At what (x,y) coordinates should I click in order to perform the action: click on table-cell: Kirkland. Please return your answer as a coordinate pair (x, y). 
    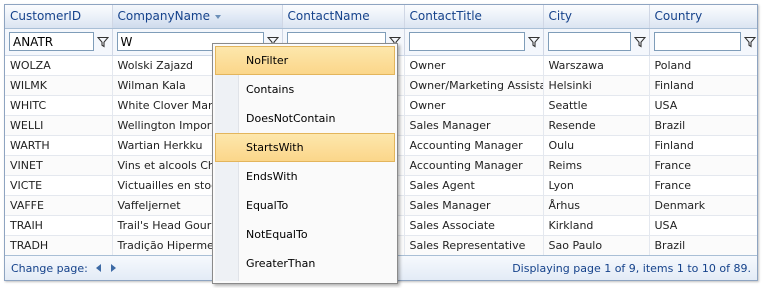
    Looking at the image, I should click on (596, 225).